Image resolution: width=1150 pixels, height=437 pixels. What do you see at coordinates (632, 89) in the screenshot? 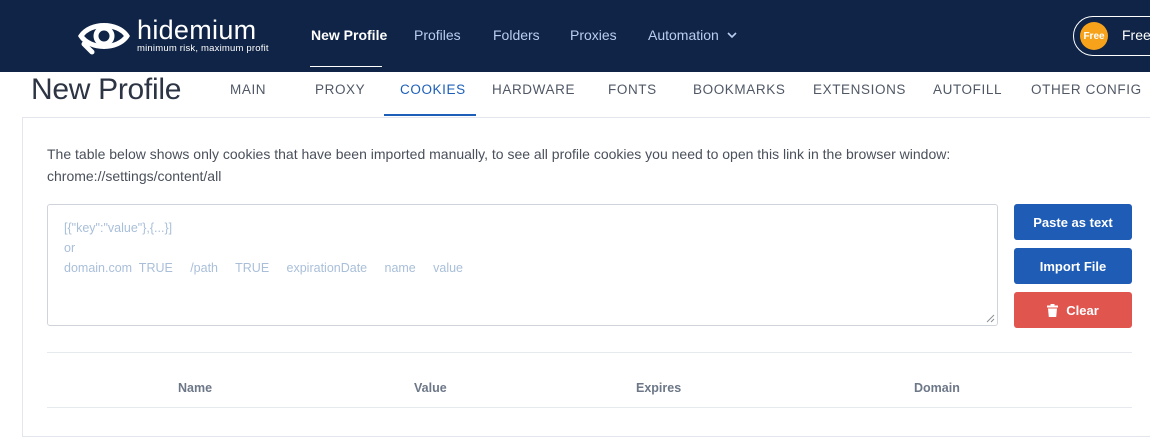
I see `tab-fonts: FONTS` at bounding box center [632, 89].